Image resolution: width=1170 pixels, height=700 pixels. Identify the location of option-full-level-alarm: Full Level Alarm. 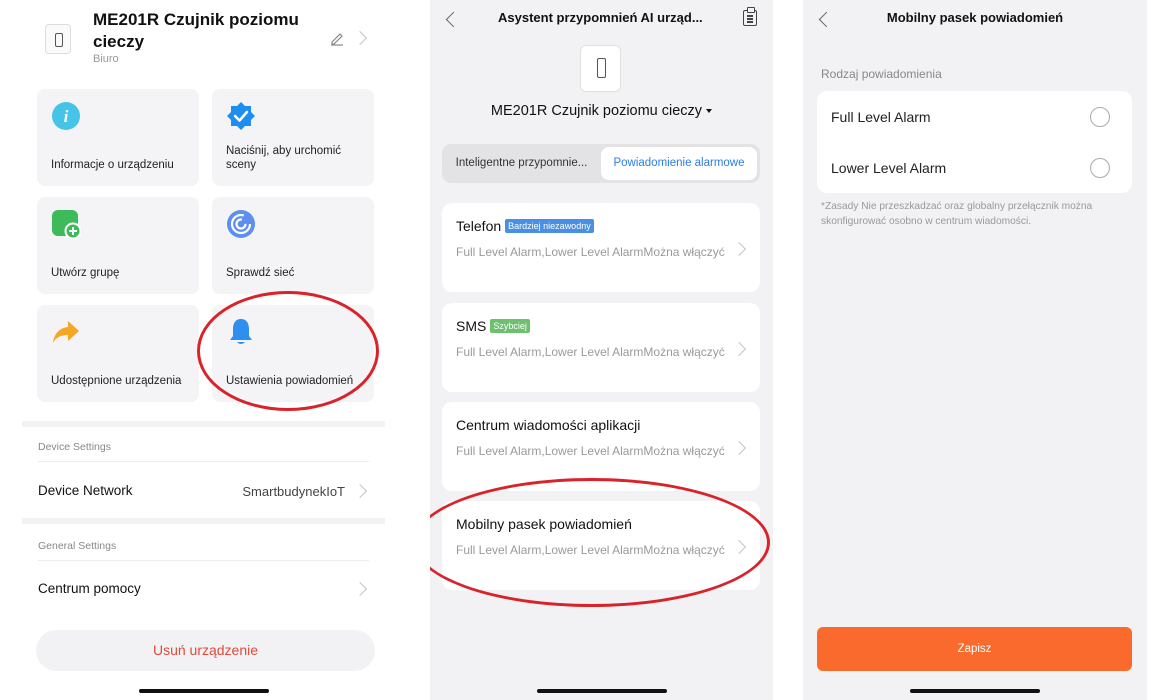
(974, 116).